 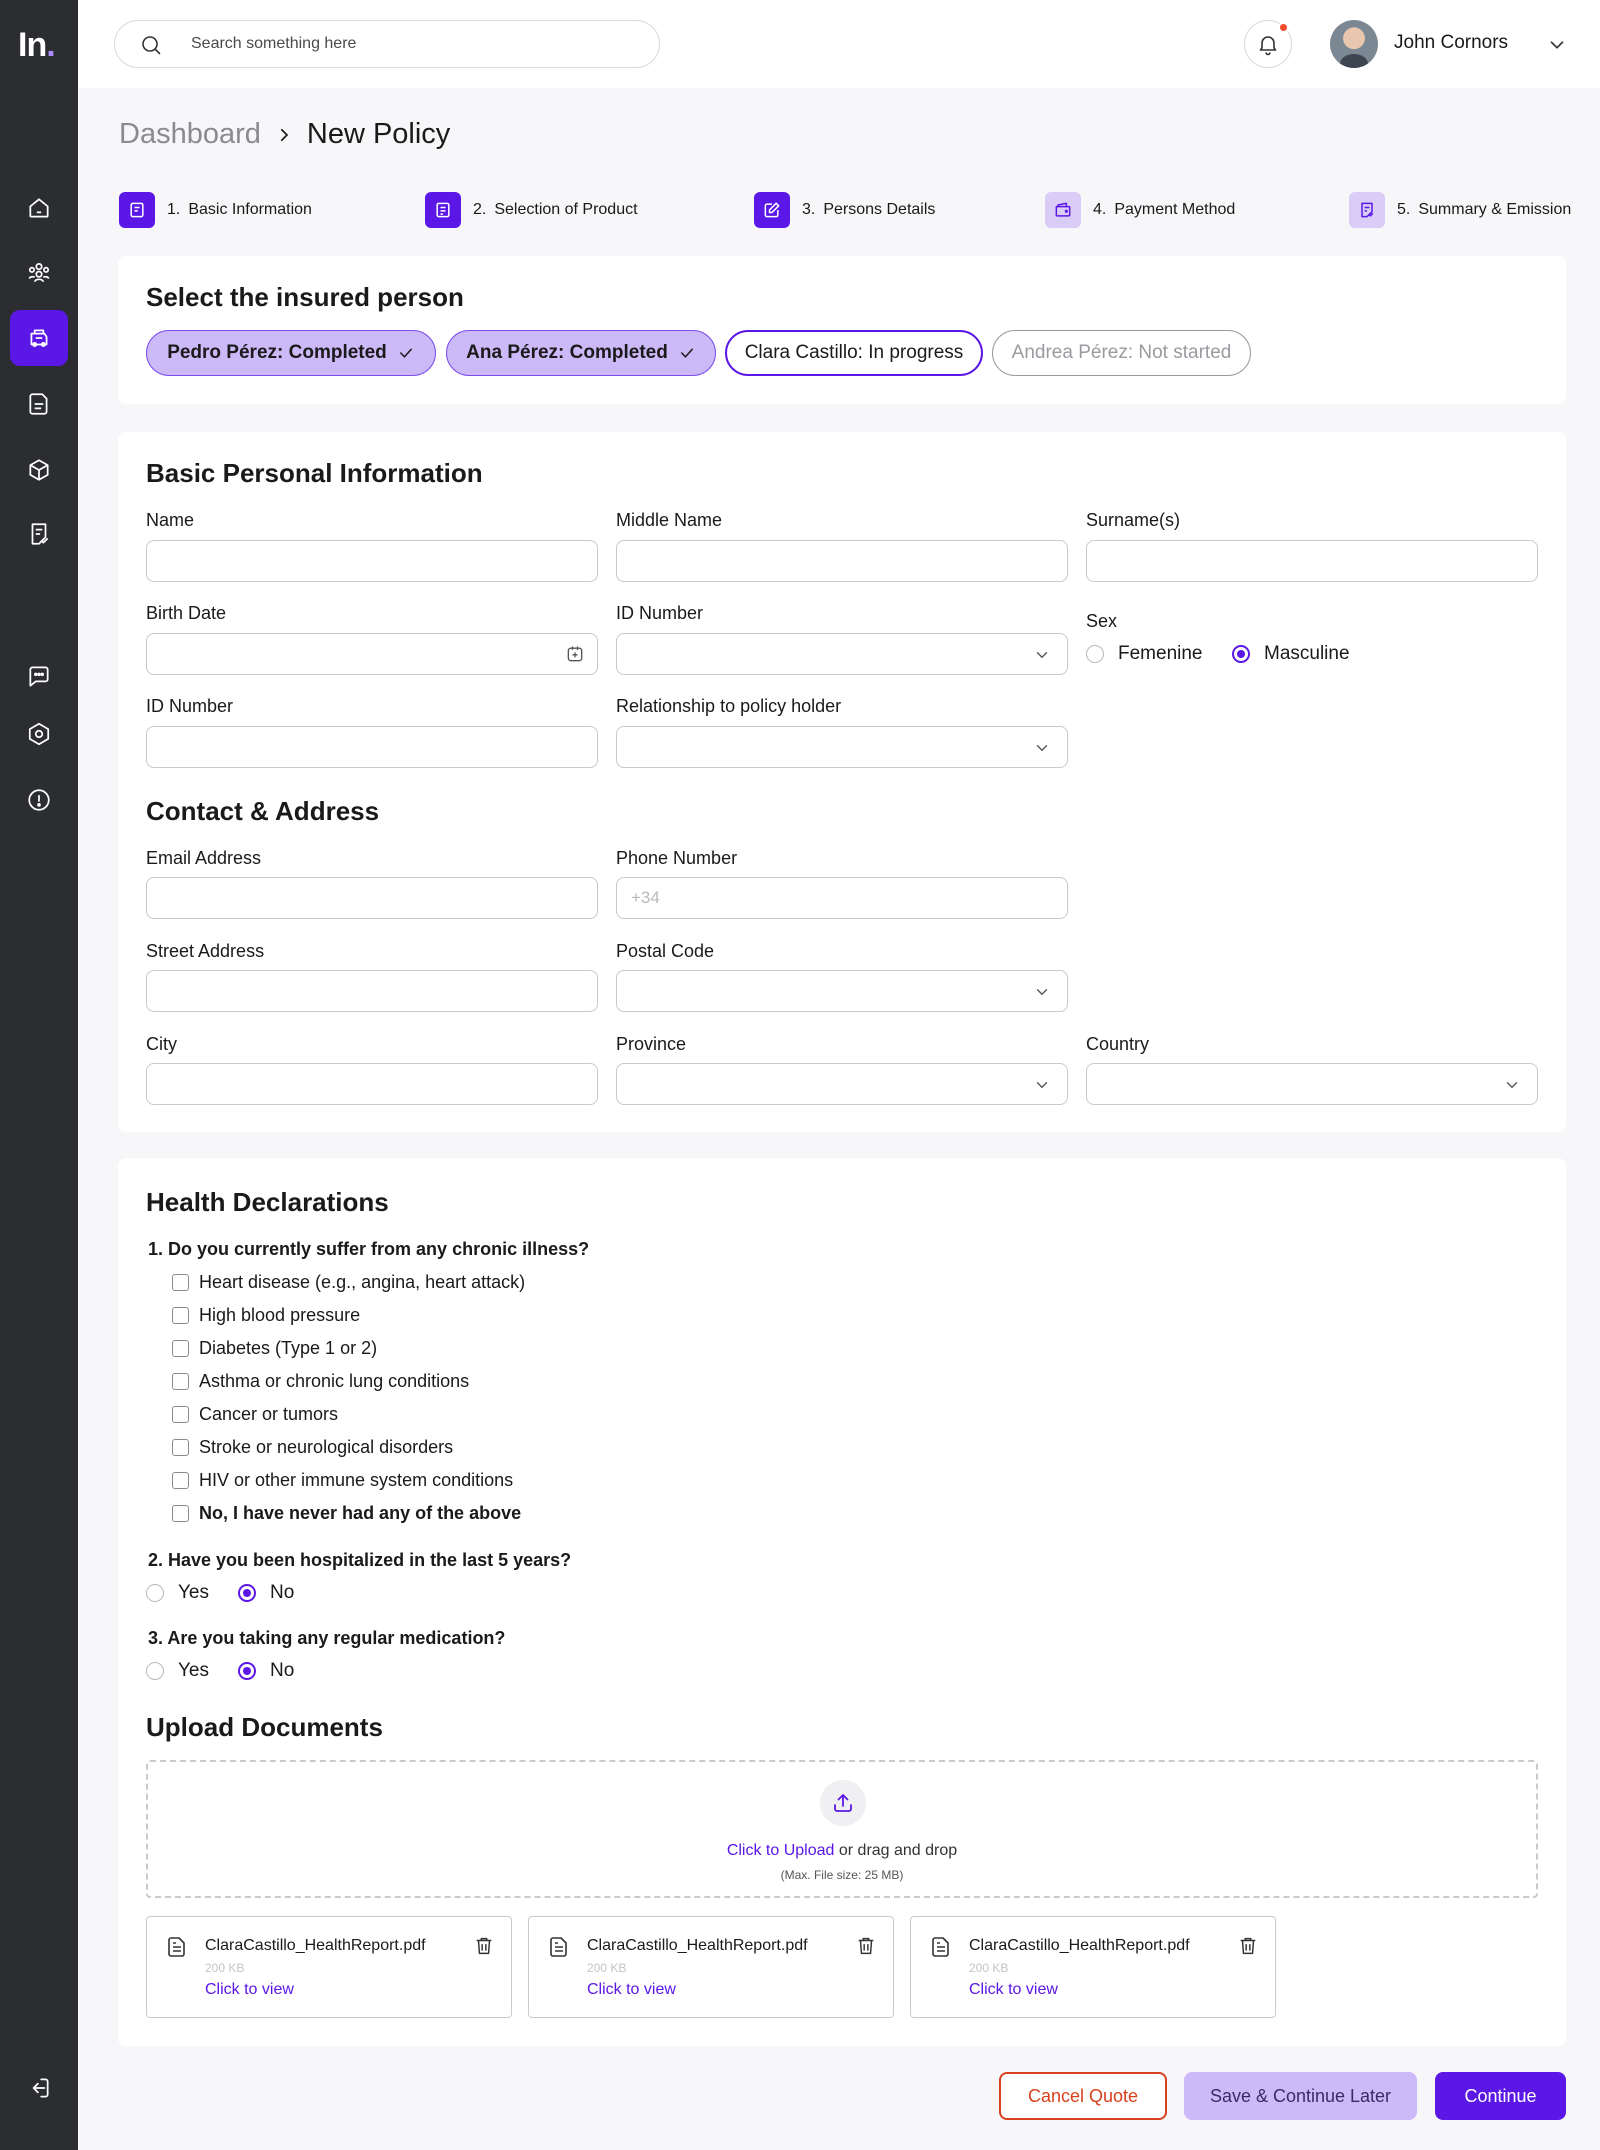 What do you see at coordinates (781, 1850) in the screenshot?
I see `click-to-upload-link: Click to Upload` at bounding box center [781, 1850].